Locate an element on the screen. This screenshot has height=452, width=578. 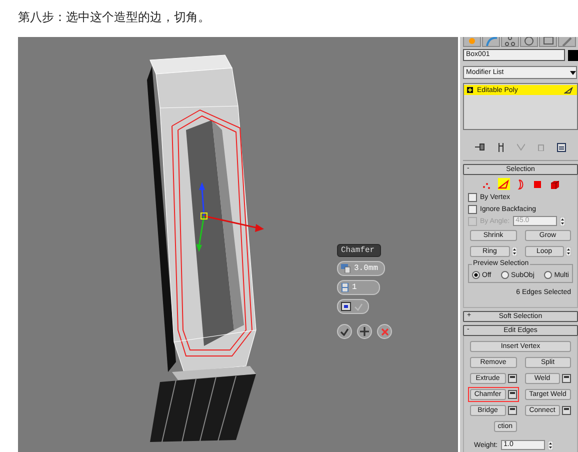
transform-gizmo-drawing is located at coordinates (230, 217).